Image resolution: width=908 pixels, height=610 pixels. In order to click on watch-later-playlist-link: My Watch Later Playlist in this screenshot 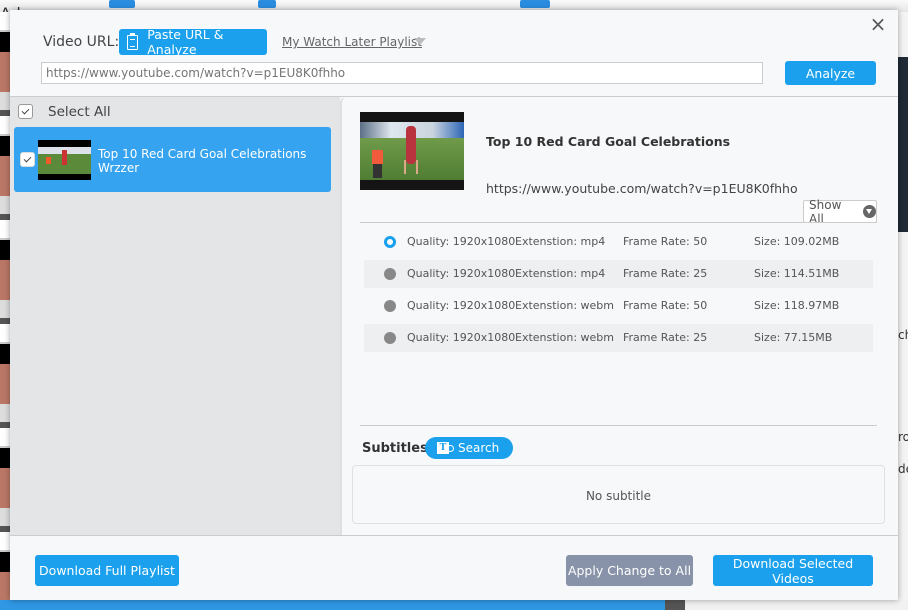, I will do `click(352, 42)`.